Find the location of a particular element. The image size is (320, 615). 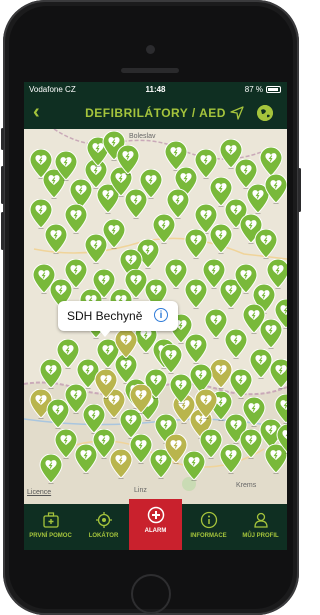

map-label-boleslav: Boleslav is located at coordinates (142, 136).